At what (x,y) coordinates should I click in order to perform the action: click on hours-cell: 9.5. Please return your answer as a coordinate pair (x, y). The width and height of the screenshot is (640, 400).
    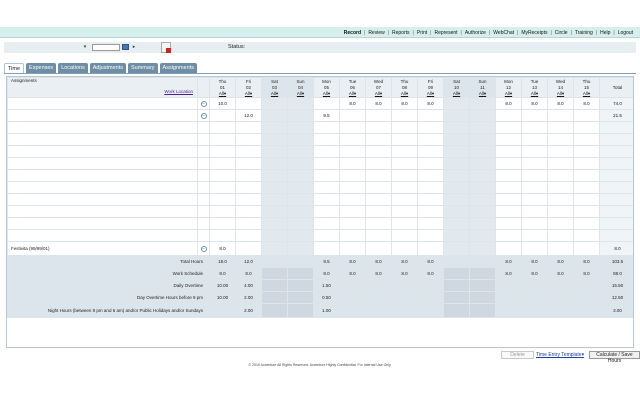
    Looking at the image, I should click on (326, 115).